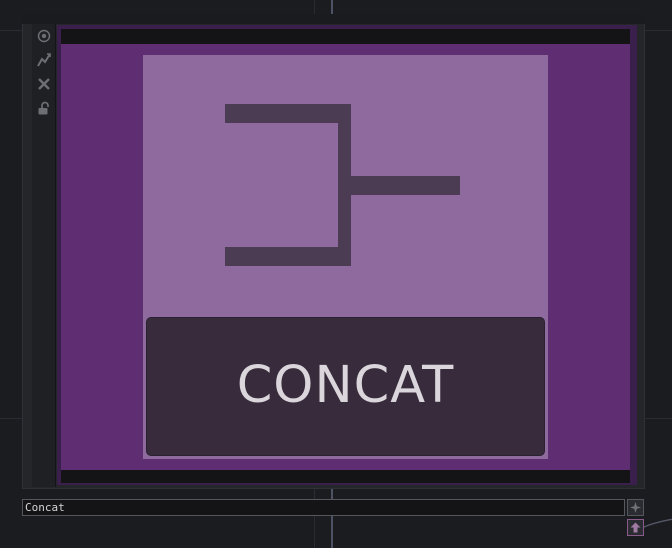  Describe the element at coordinates (333, 19) in the screenshot. I see `node-title-bar` at that location.